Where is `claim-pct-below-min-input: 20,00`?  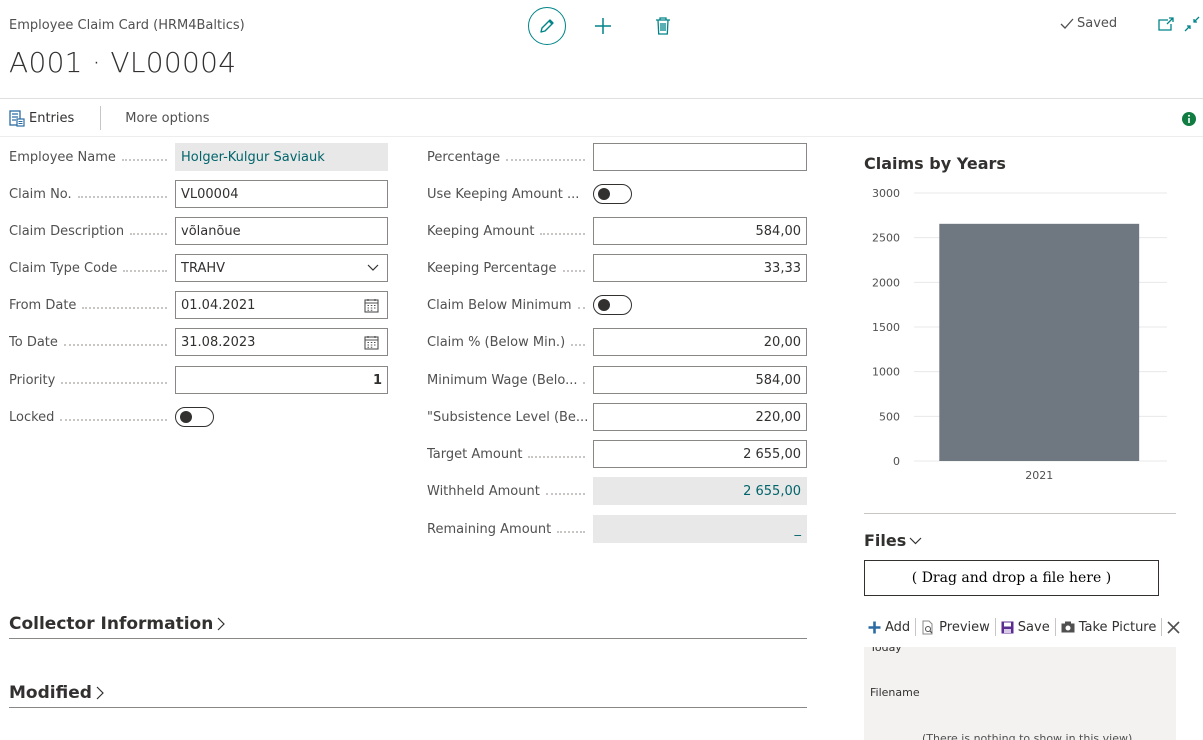 claim-pct-below-min-input: 20,00 is located at coordinates (700, 342).